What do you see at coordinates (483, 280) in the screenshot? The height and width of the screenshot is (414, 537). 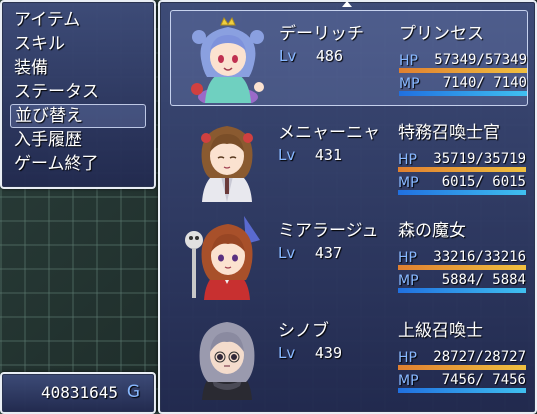 I see `mp-value: 5884/ 5884` at bounding box center [483, 280].